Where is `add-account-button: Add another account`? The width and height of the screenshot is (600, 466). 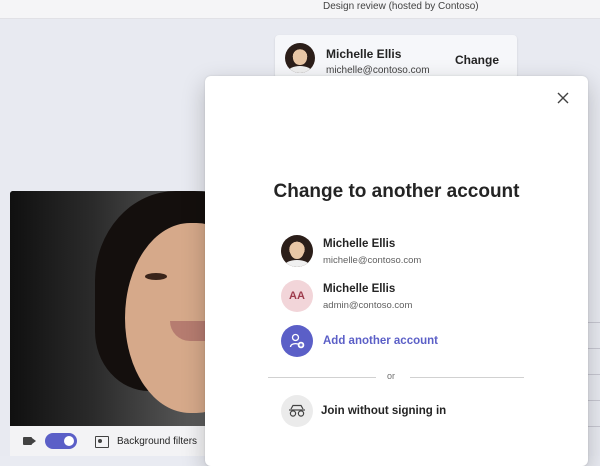 add-account-button: Add another account is located at coordinates (406, 342).